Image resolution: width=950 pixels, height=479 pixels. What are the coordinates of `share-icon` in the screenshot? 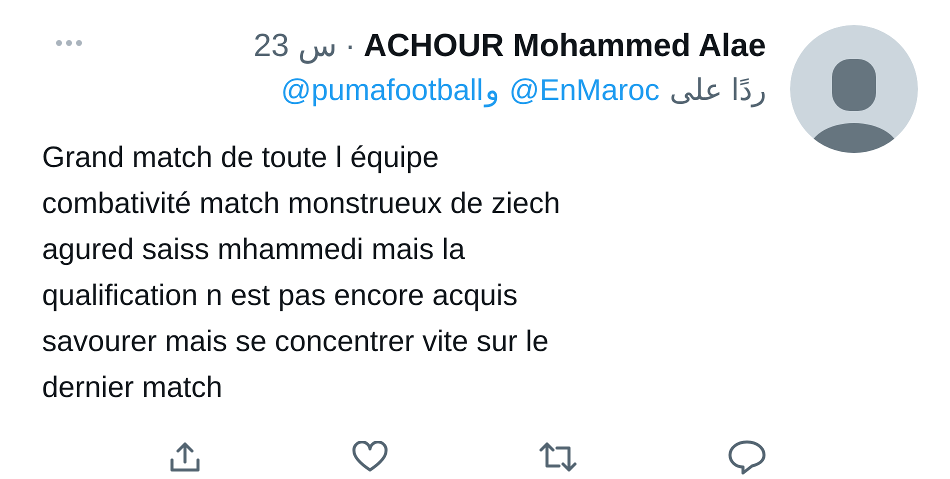 It's located at (185, 457).